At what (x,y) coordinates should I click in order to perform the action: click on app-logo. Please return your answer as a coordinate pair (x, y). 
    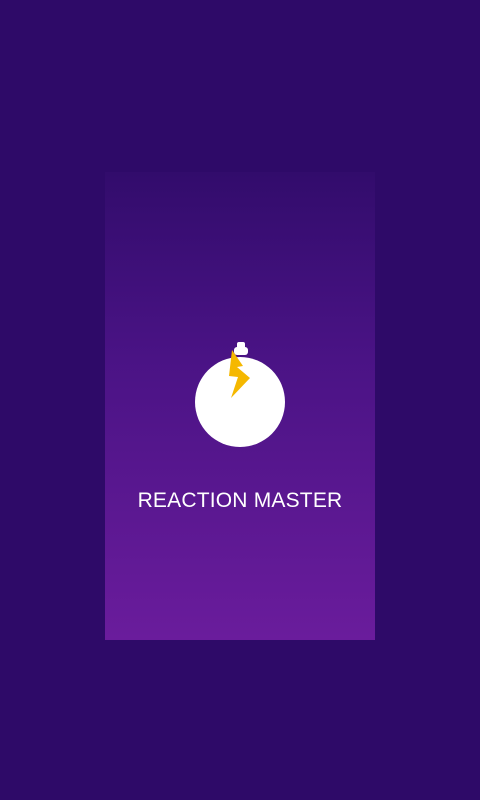
    Looking at the image, I should click on (240, 395).